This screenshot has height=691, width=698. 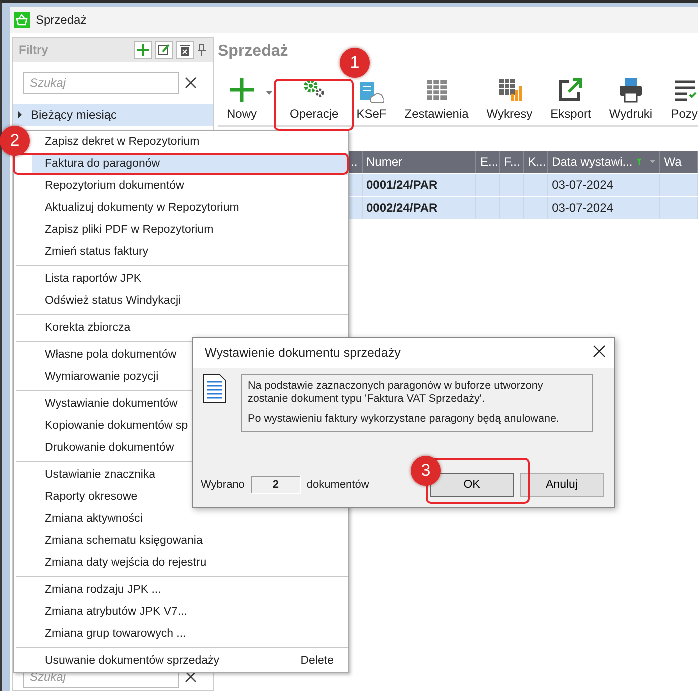 I want to click on tree-label: Bieżący miesiąc, so click(x=74, y=115).